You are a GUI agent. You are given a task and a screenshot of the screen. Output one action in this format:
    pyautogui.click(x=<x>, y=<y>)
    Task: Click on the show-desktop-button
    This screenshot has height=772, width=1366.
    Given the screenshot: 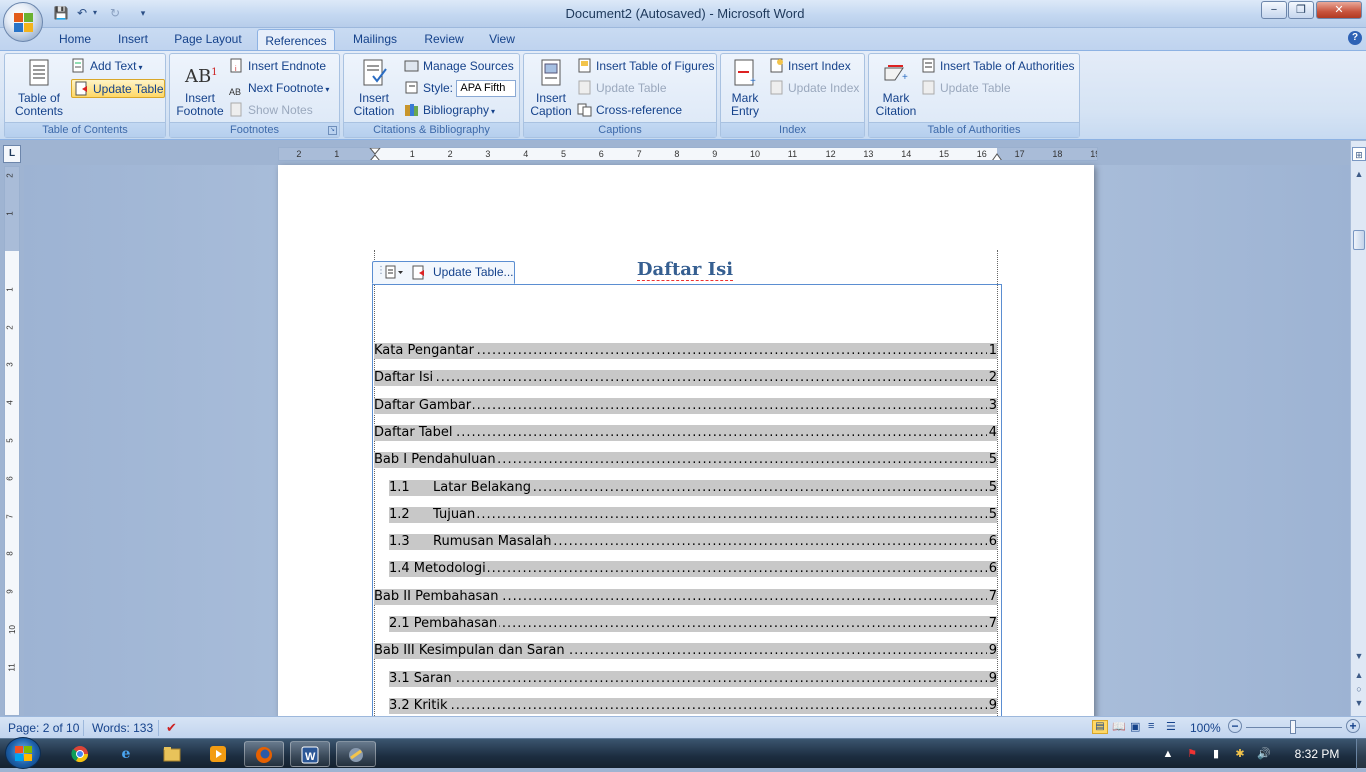 What is the action you would take?
    pyautogui.click(x=1361, y=754)
    